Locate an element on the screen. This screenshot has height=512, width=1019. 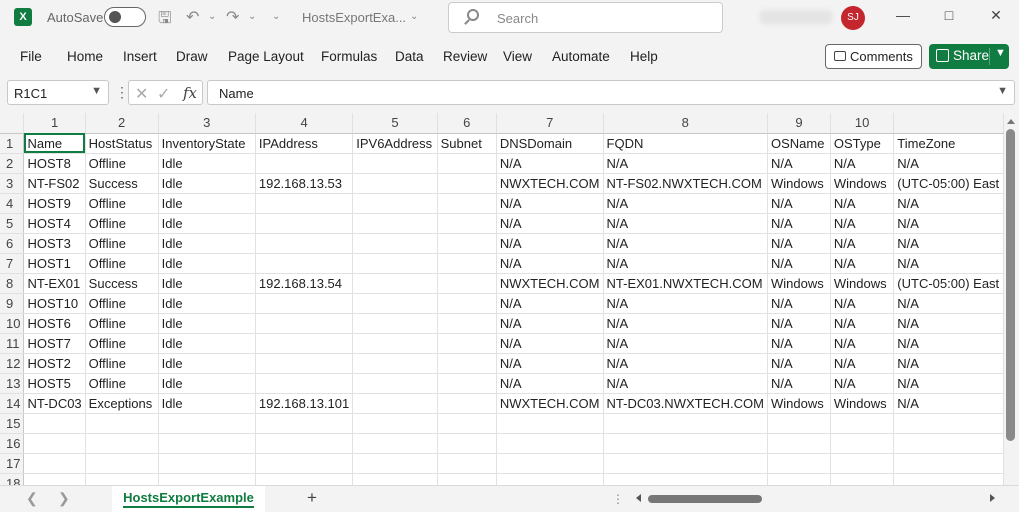
header-cell: Subnet is located at coordinates (467, 143).